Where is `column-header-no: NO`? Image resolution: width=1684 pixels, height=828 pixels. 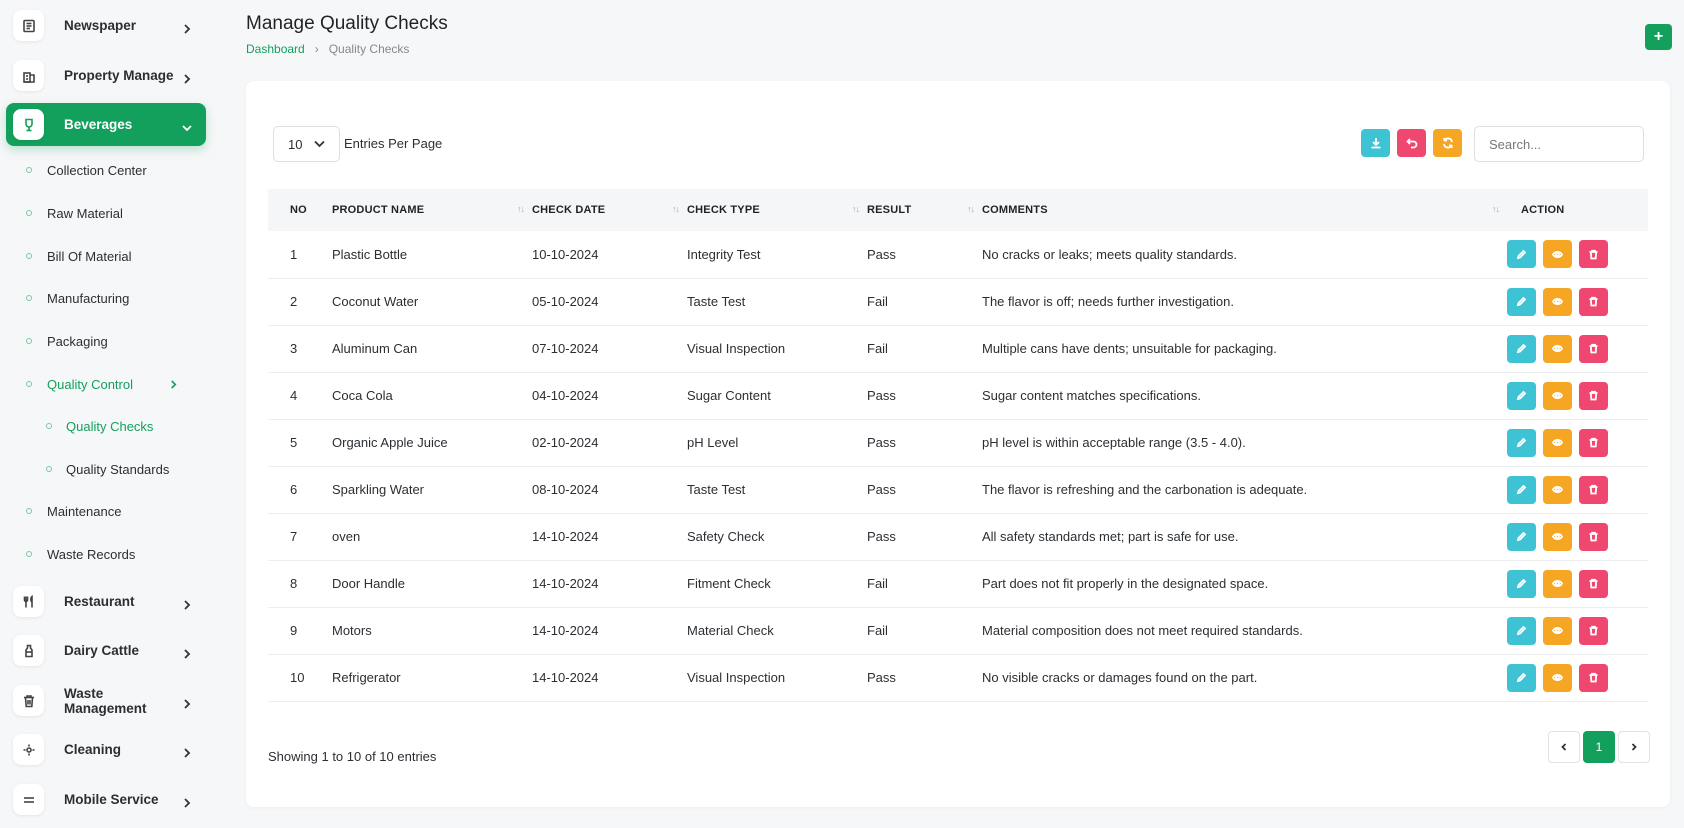 column-header-no: NO is located at coordinates (300, 210).